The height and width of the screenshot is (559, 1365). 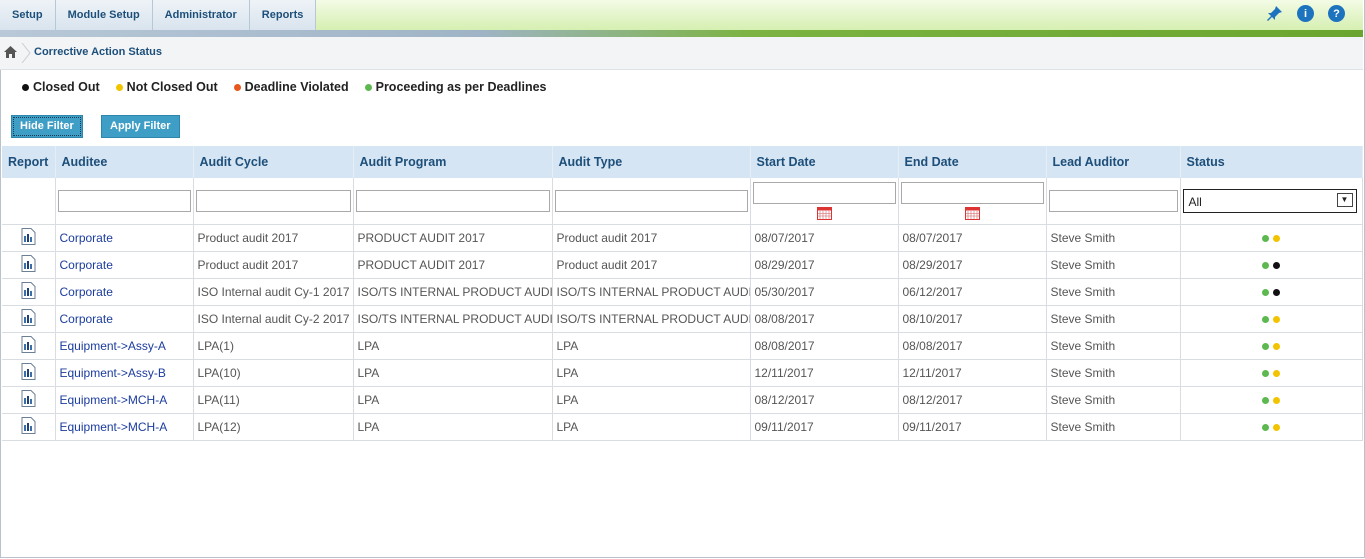 What do you see at coordinates (273, 373) in the screenshot?
I see `audit-cycle-cell: LPA(10)` at bounding box center [273, 373].